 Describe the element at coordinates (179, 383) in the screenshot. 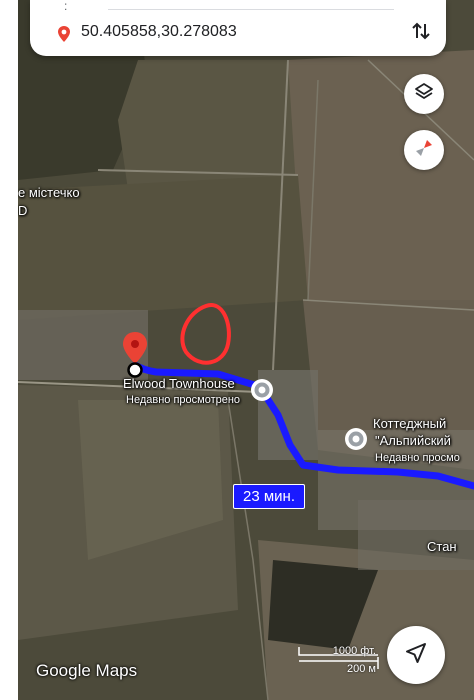

I see `place-1-name: Elwood Townhouse` at that location.